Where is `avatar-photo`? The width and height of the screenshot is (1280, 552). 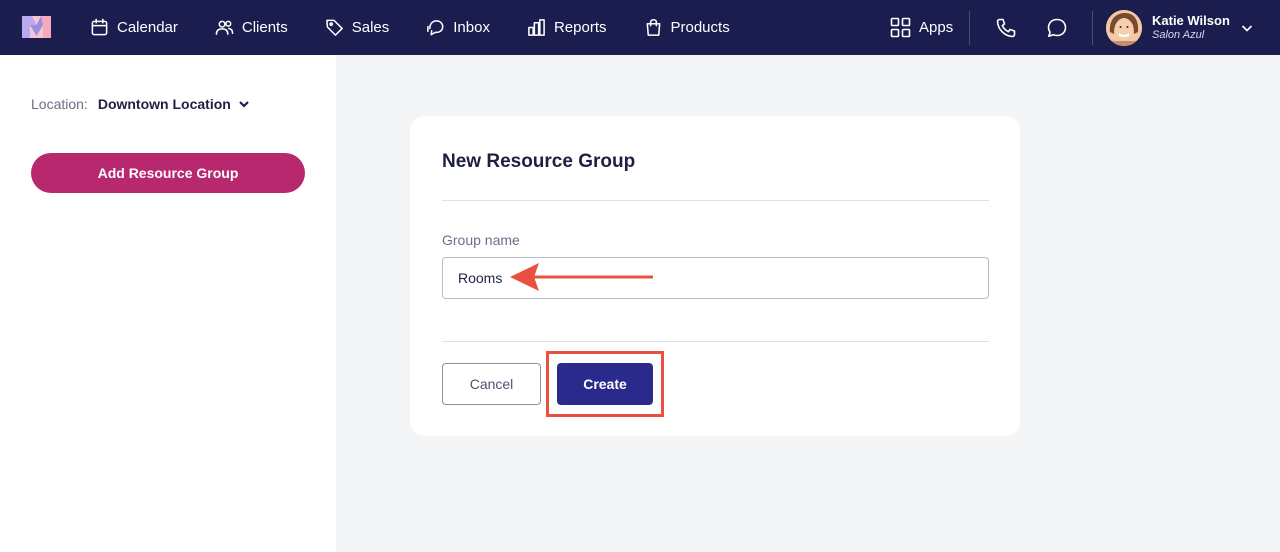 avatar-photo is located at coordinates (1124, 28).